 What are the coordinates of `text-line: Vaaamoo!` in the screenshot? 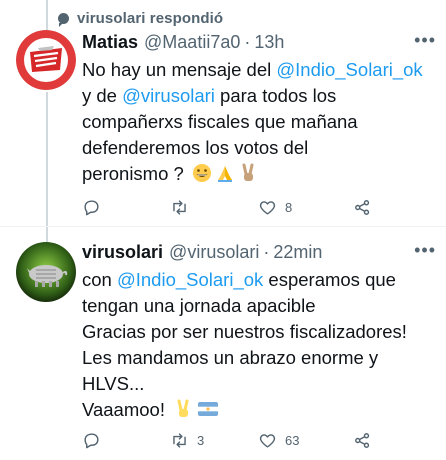 It's located at (259, 410).